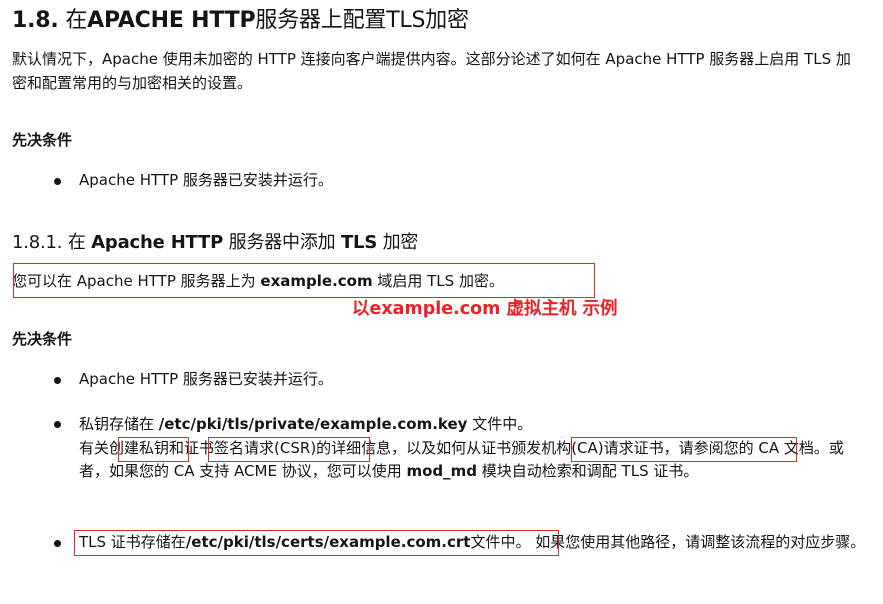 The image size is (883, 604). What do you see at coordinates (684, 449) in the screenshot?
I see `highlight-box-ca` at bounding box center [684, 449].